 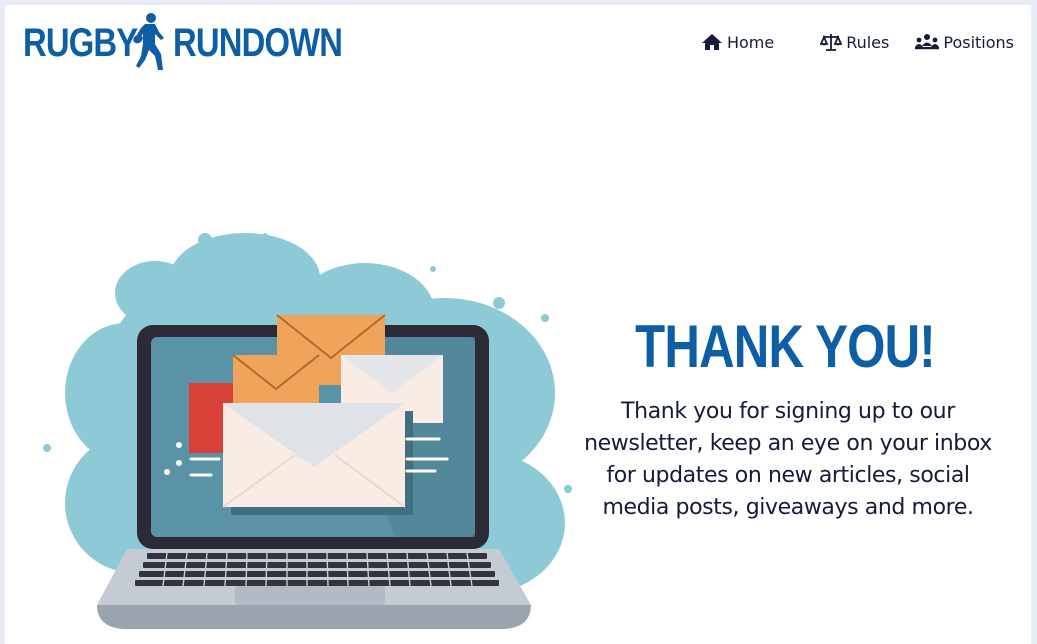 What do you see at coordinates (831, 42) in the screenshot?
I see `scales-icon` at bounding box center [831, 42].